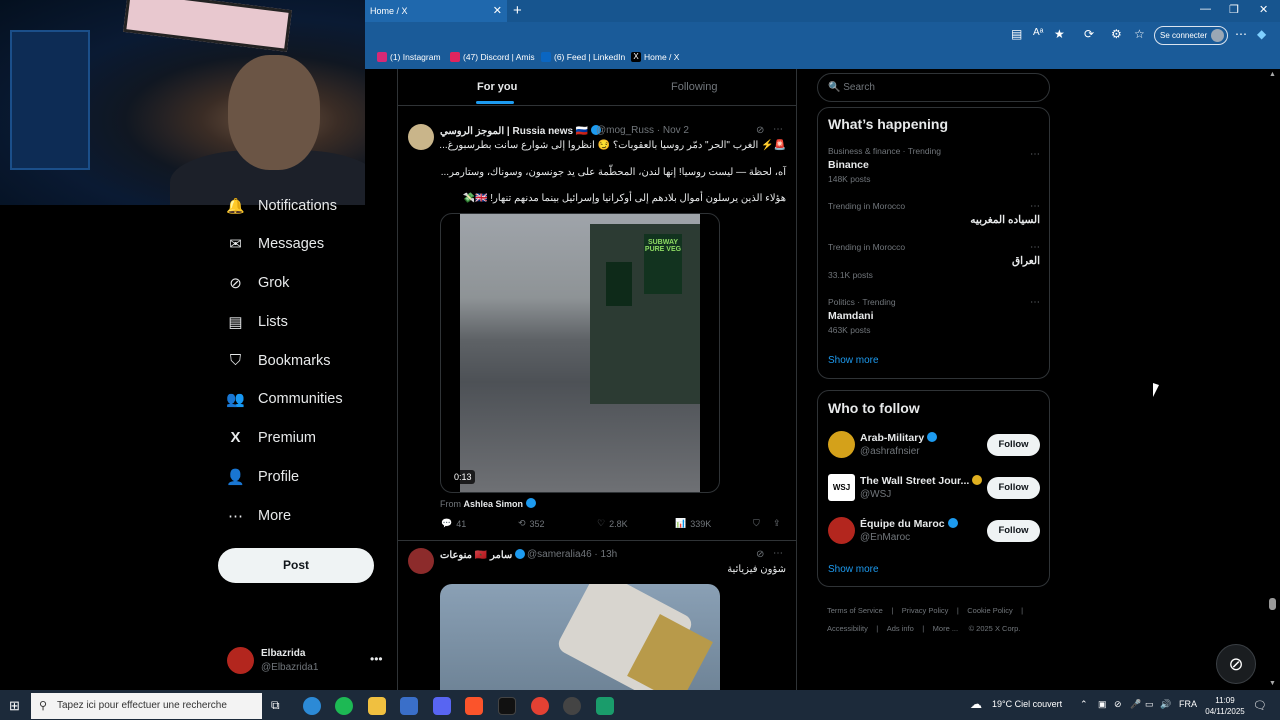 The height and width of the screenshot is (720, 1280). What do you see at coordinates (925, 610) in the screenshot?
I see `footer-link: Privacy Policy` at bounding box center [925, 610].